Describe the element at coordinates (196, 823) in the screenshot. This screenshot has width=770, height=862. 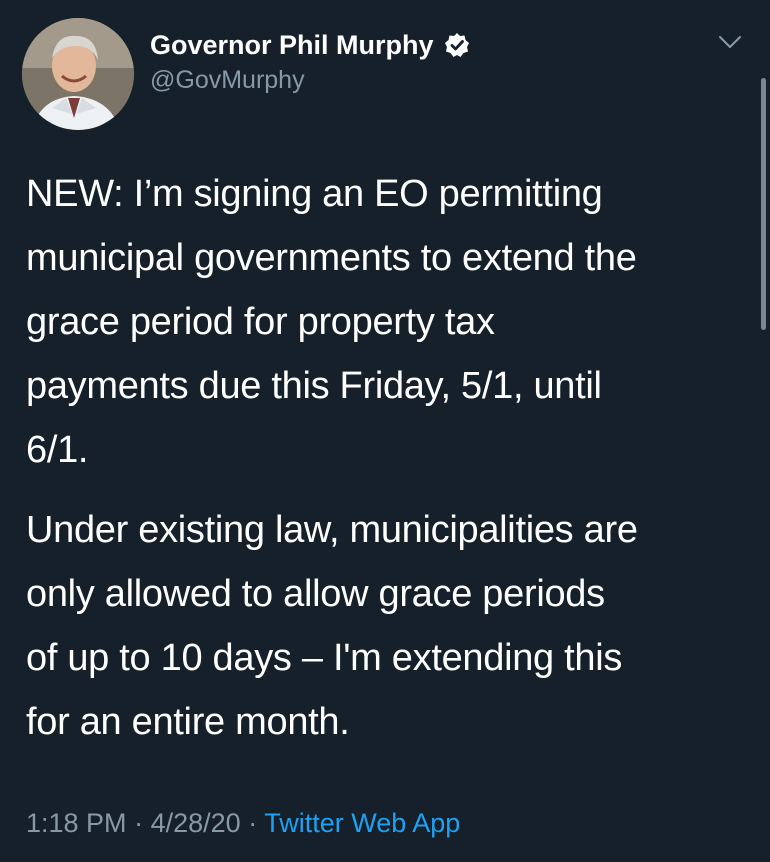
I see `tweet-date: 4/28/20` at that location.